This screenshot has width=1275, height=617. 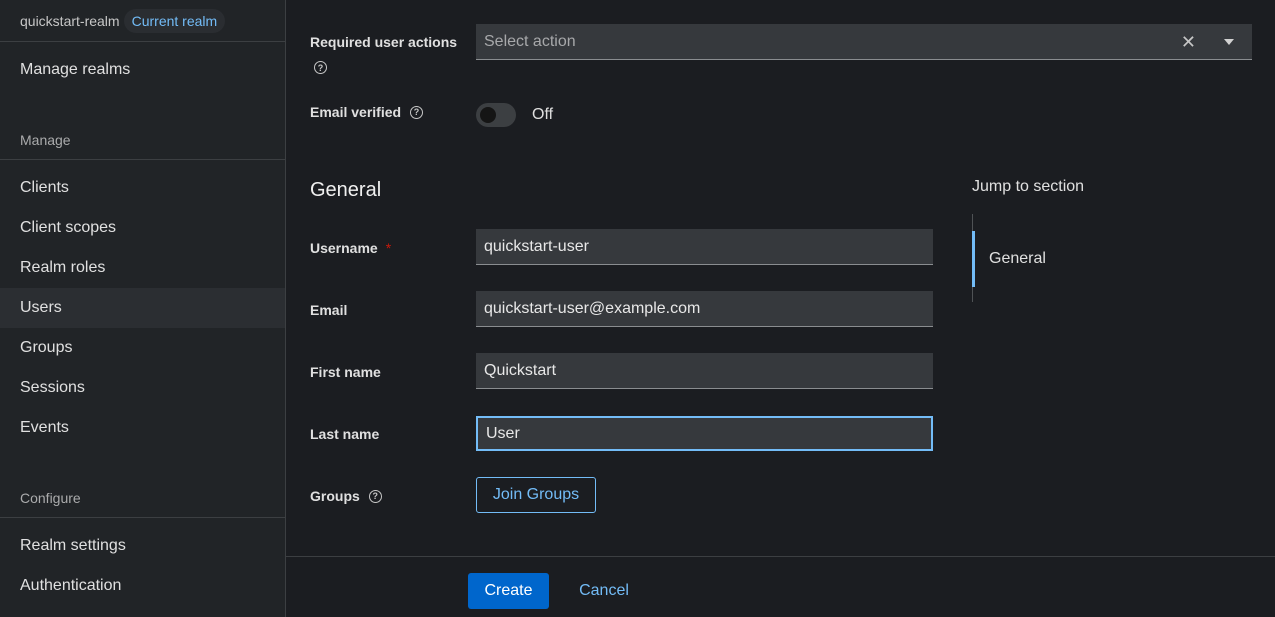 What do you see at coordinates (704, 371) in the screenshot?
I see `first-name-field` at bounding box center [704, 371].